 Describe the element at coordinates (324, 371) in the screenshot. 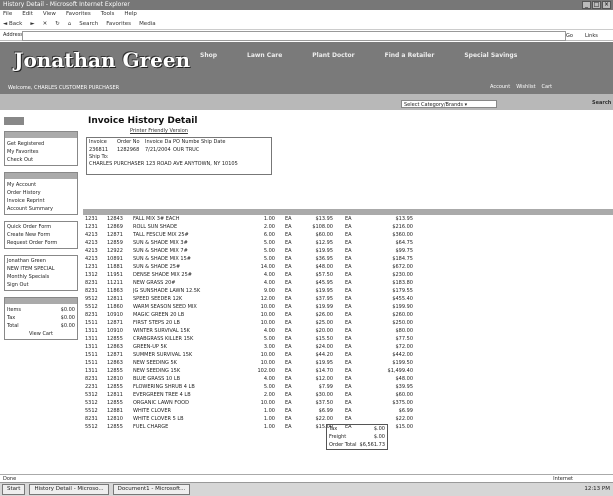

I see `table-cell: $14.70` at that location.